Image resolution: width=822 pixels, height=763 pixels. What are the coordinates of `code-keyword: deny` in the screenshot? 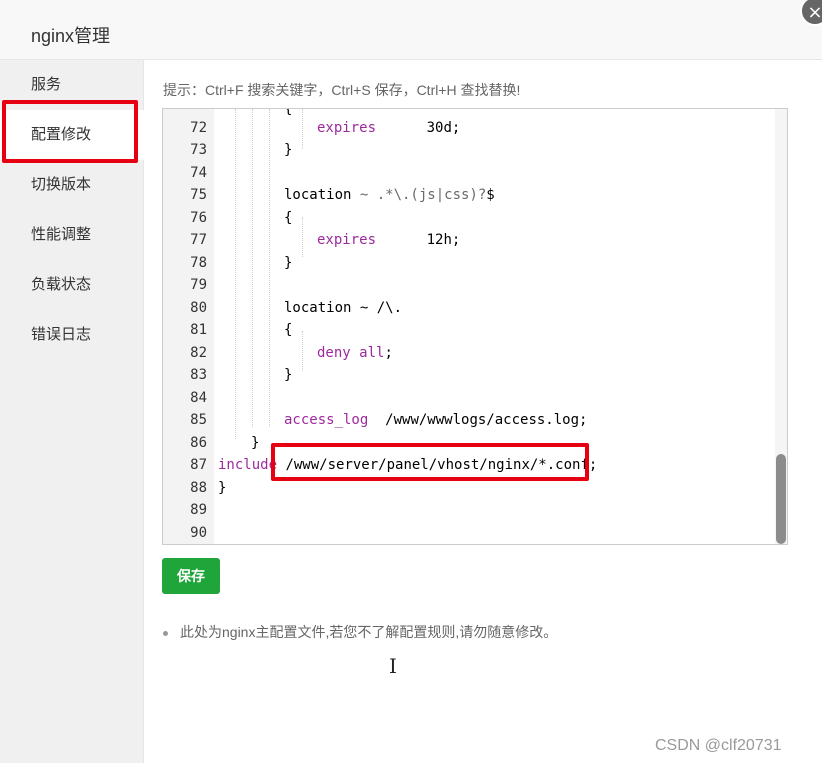 It's located at (334, 353).